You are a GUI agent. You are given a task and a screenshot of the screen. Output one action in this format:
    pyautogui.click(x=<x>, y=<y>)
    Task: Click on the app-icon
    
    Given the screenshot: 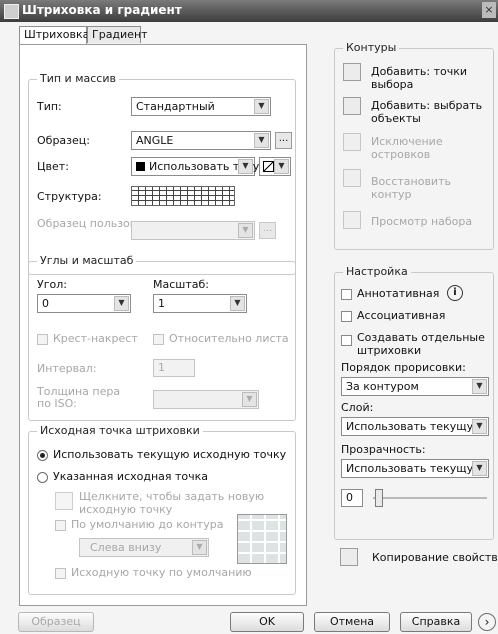 What is the action you would take?
    pyautogui.click(x=11, y=11)
    